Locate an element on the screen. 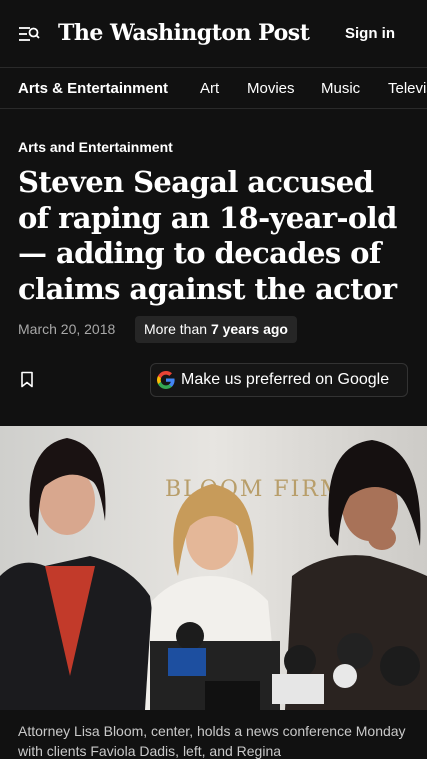 Image resolution: width=427 pixels, height=759 pixels. article-age-badge: More than 7 years ago is located at coordinates (216, 329).